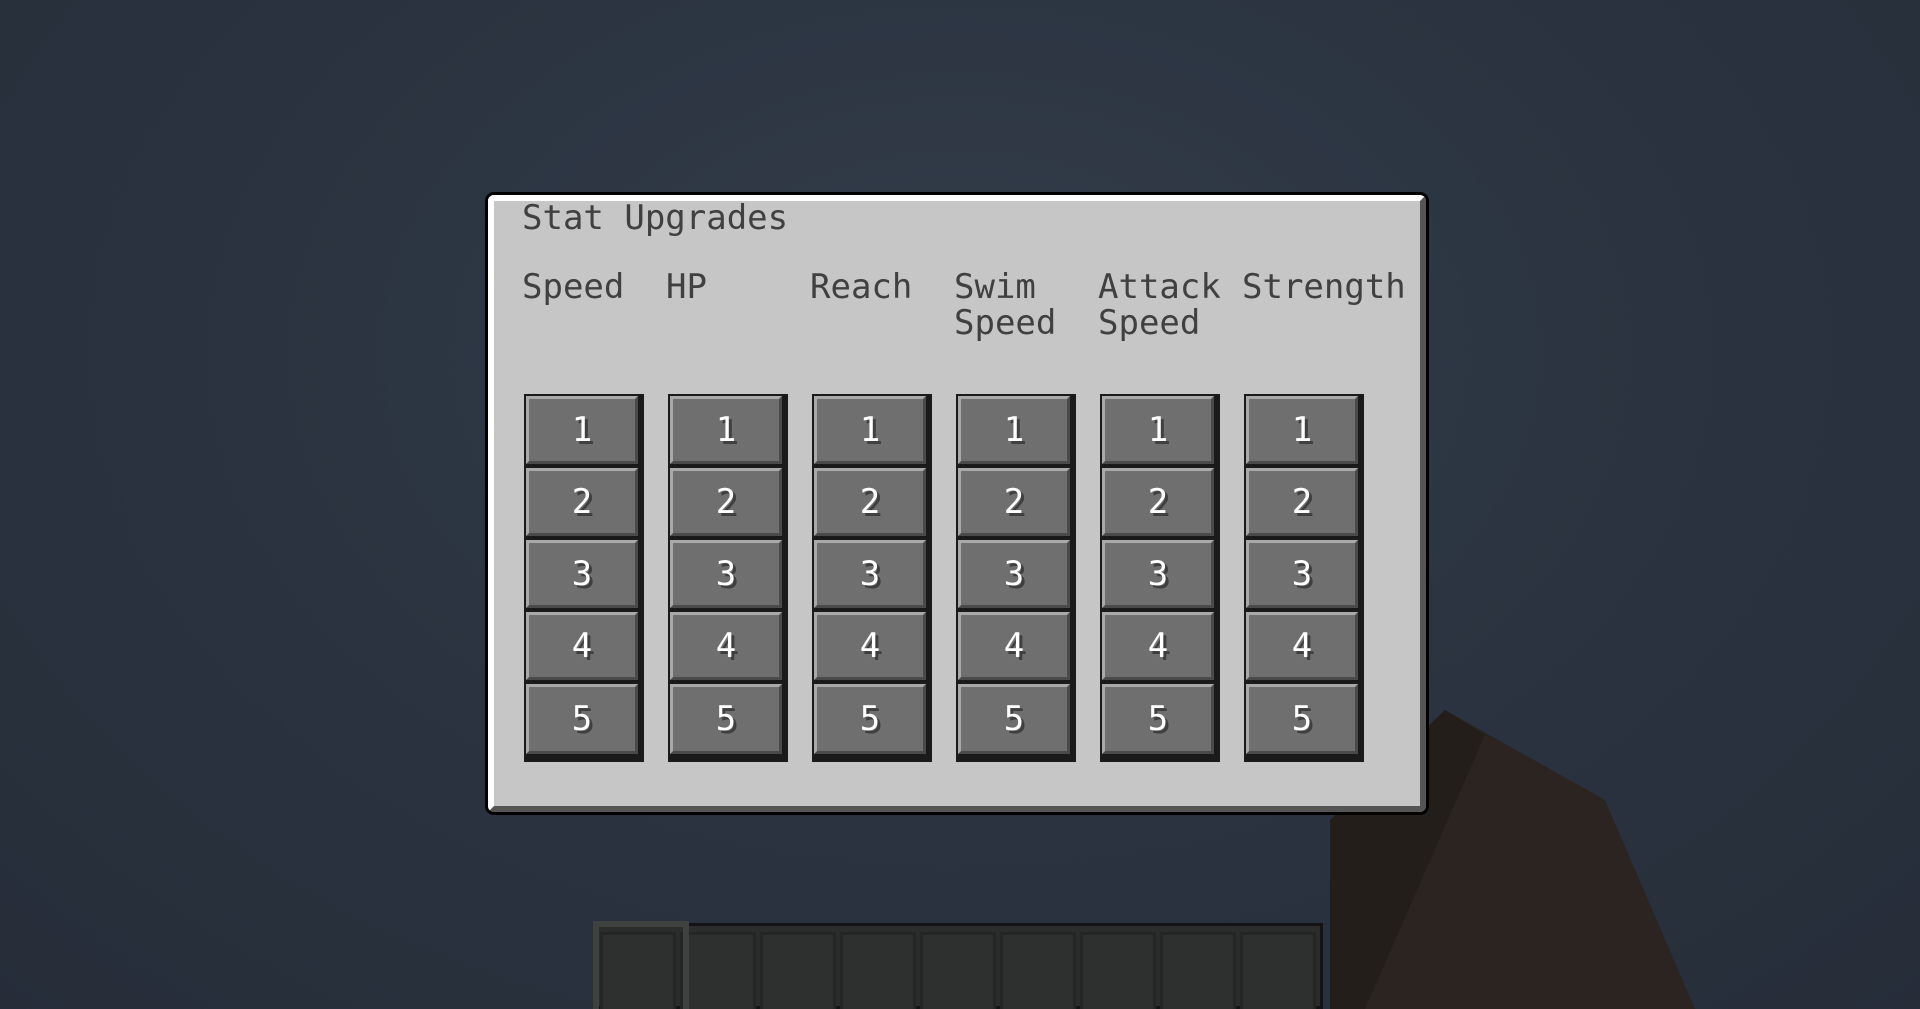 The width and height of the screenshot is (1920, 1009). What do you see at coordinates (582, 430) in the screenshot?
I see `speed-level-1-button: 1` at bounding box center [582, 430].